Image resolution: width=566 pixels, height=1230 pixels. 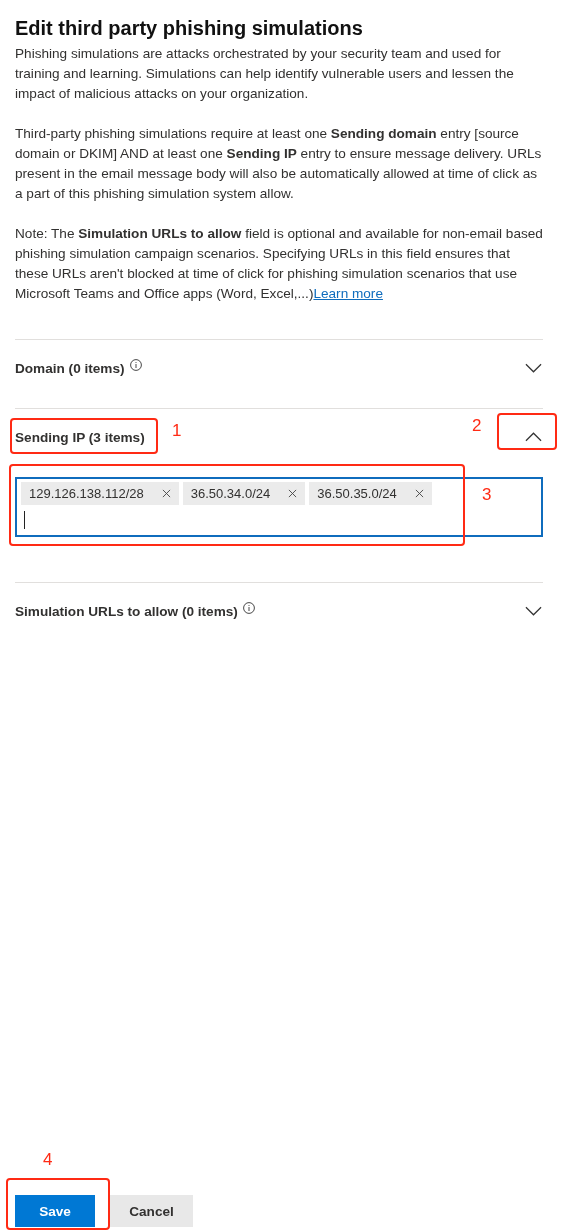 I want to click on collapse-chevron-icon, so click(x=533, y=437).